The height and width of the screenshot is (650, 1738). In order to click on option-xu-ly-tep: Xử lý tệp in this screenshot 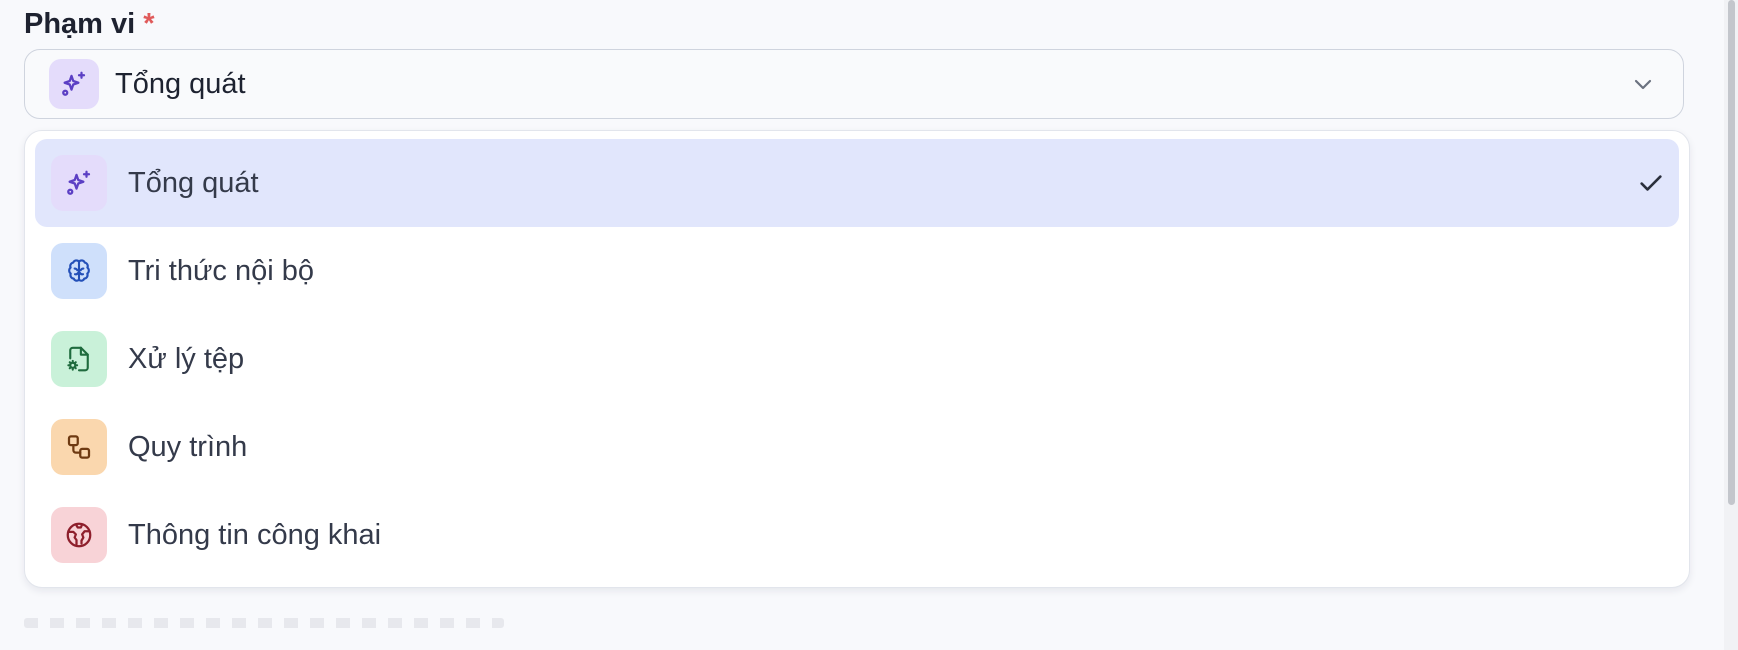, I will do `click(857, 359)`.